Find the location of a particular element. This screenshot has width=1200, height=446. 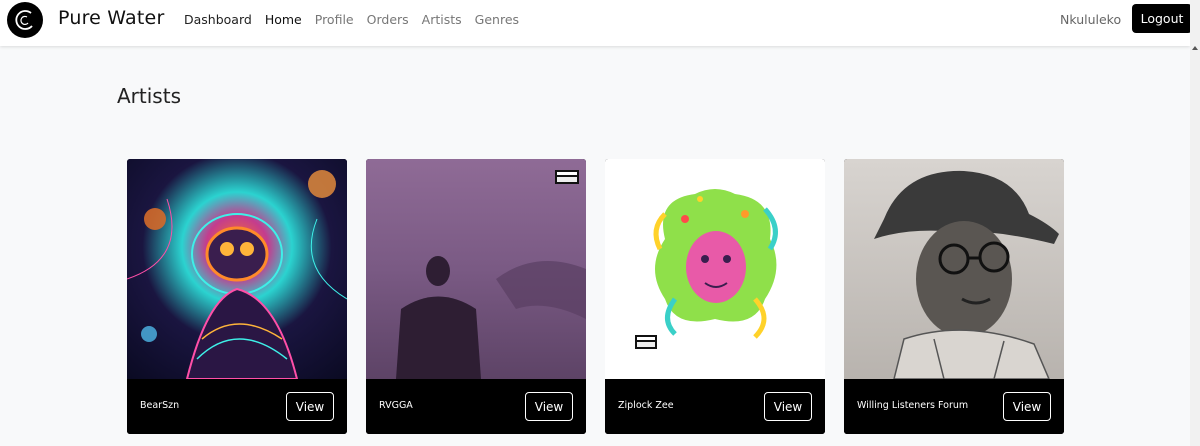

artist-name: Ziplock Zee is located at coordinates (646, 405).